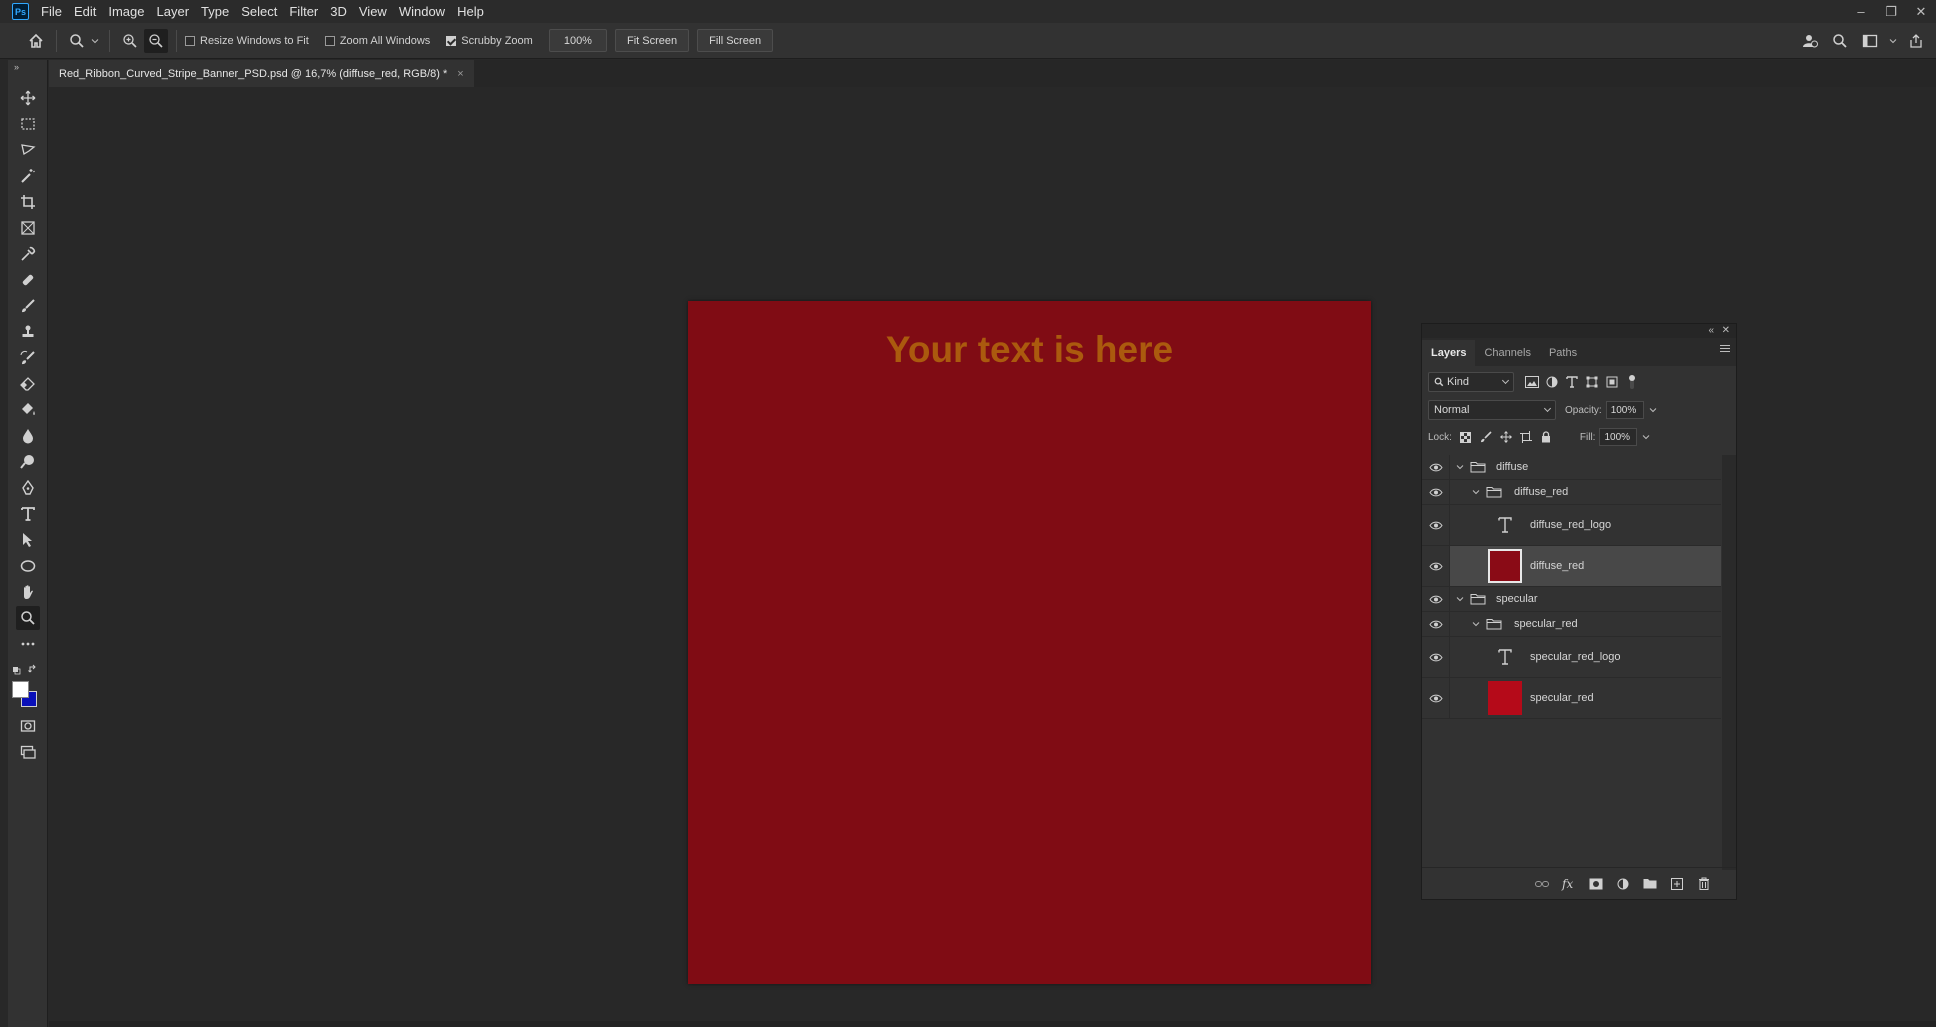 Image resolution: width=1936 pixels, height=1027 pixels. What do you see at coordinates (1532, 382) in the screenshot?
I see `pixel-filter-icon` at bounding box center [1532, 382].